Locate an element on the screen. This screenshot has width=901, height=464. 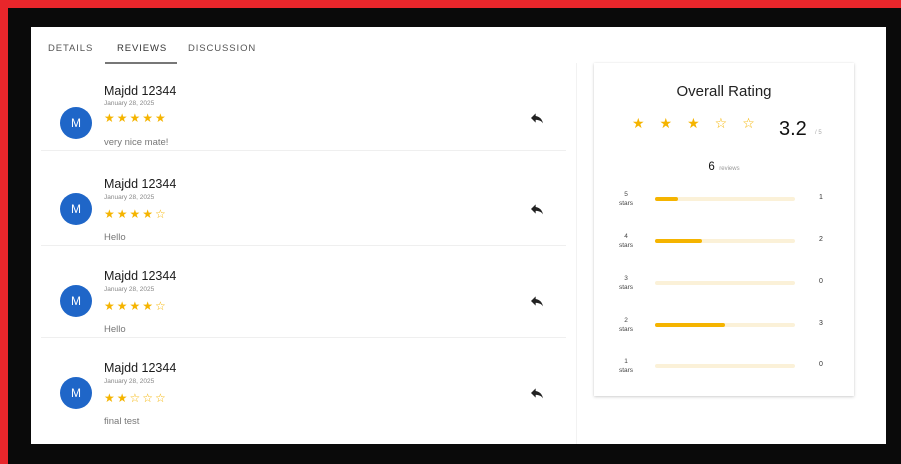
review-text: very nice mate! is located at coordinates (136, 142).